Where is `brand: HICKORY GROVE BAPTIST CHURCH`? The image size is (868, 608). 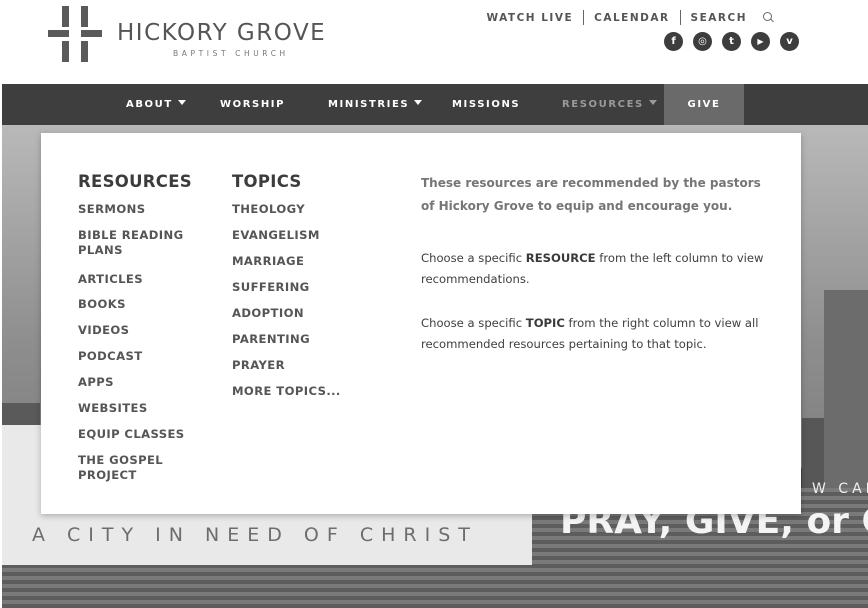 brand: HICKORY GROVE BAPTIST CHURCH is located at coordinates (222, 39).